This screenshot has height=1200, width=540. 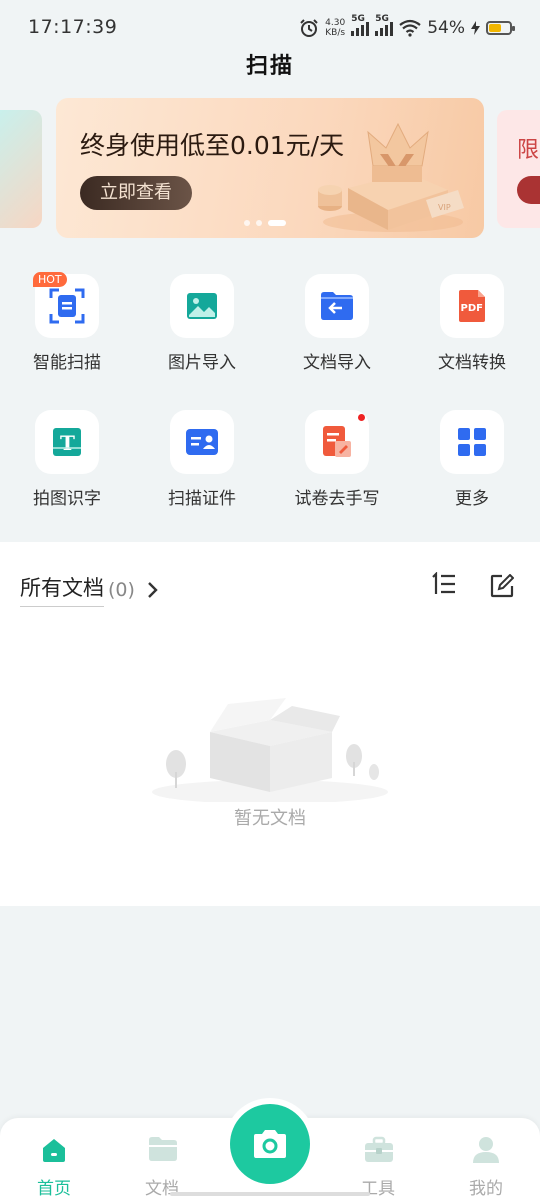 What do you see at coordinates (335, 28) in the screenshot?
I see `network-speed: 4.30 KB/s` at bounding box center [335, 28].